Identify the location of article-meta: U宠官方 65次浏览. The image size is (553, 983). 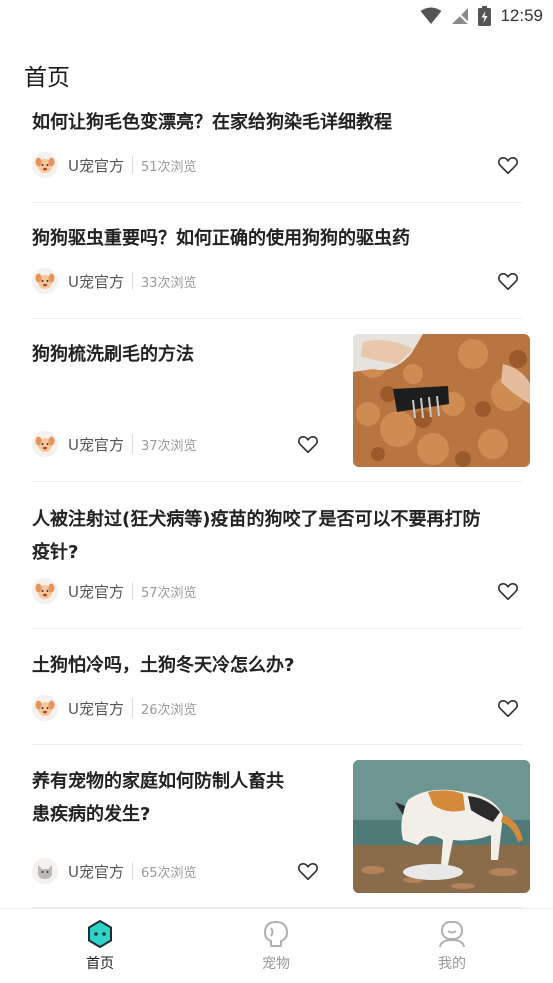
(114, 871).